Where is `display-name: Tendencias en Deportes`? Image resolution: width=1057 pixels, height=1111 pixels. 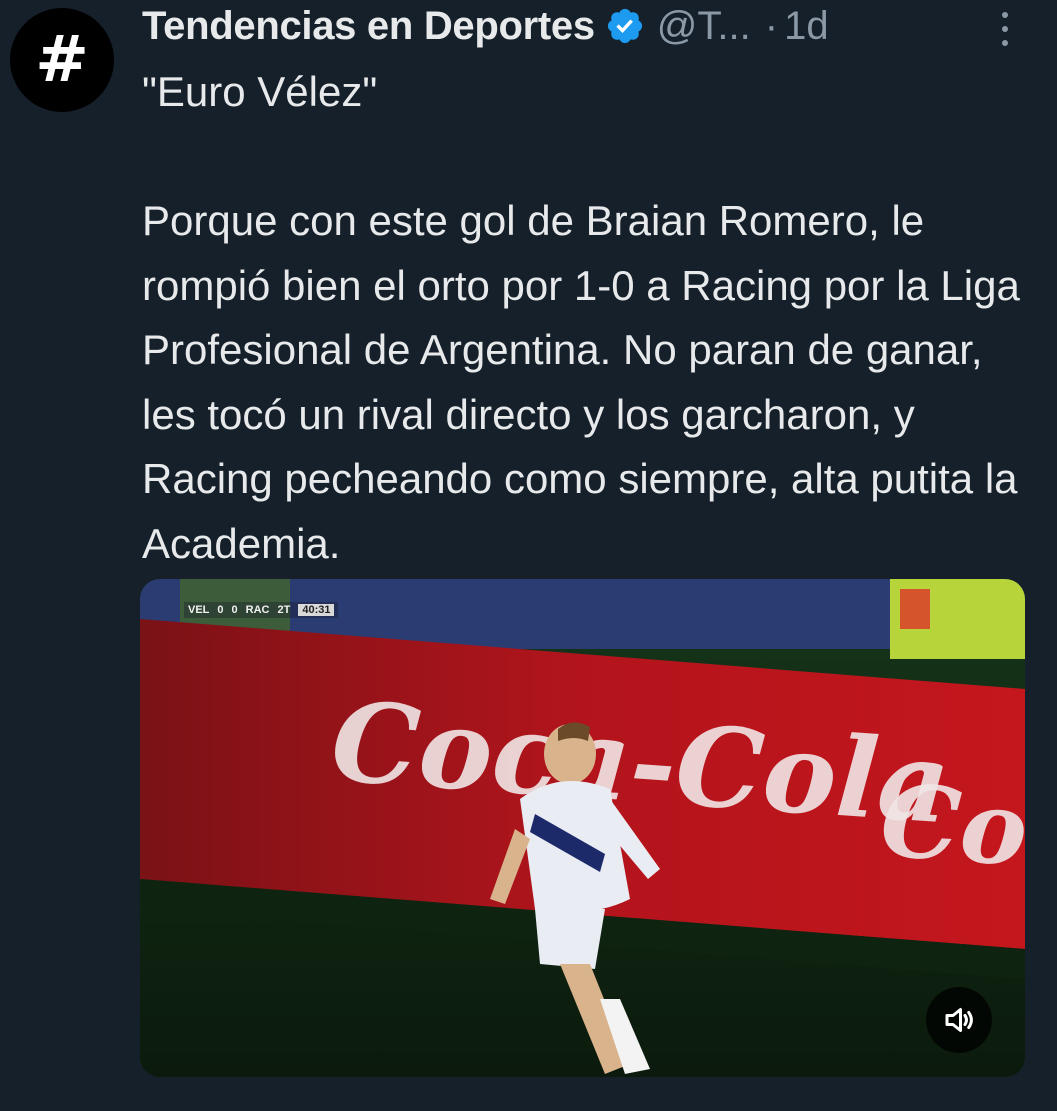
display-name: Tendencias en Deportes is located at coordinates (368, 26).